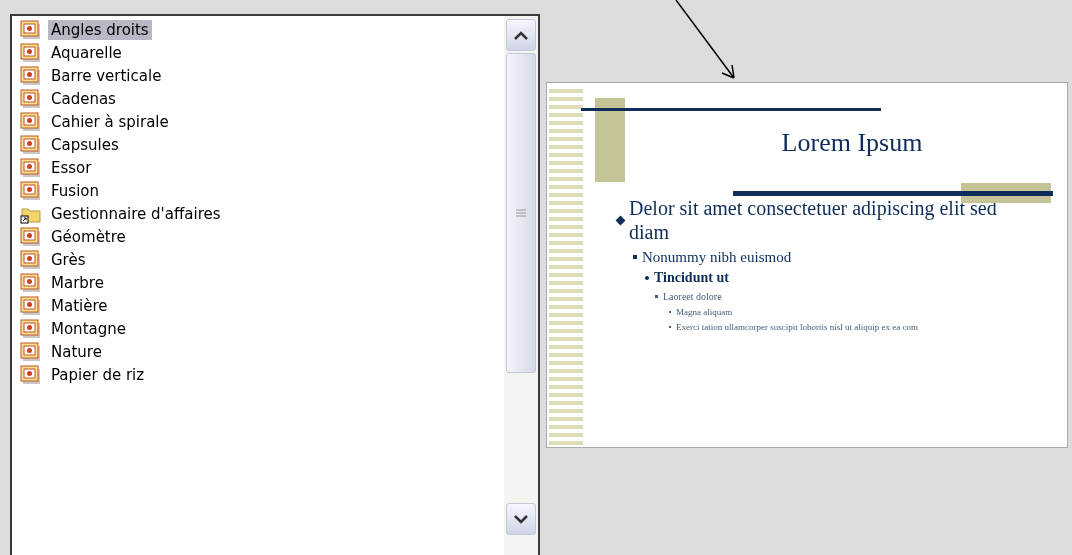  What do you see at coordinates (262, 282) in the screenshot?
I see `template-list-item: Marbre` at bounding box center [262, 282].